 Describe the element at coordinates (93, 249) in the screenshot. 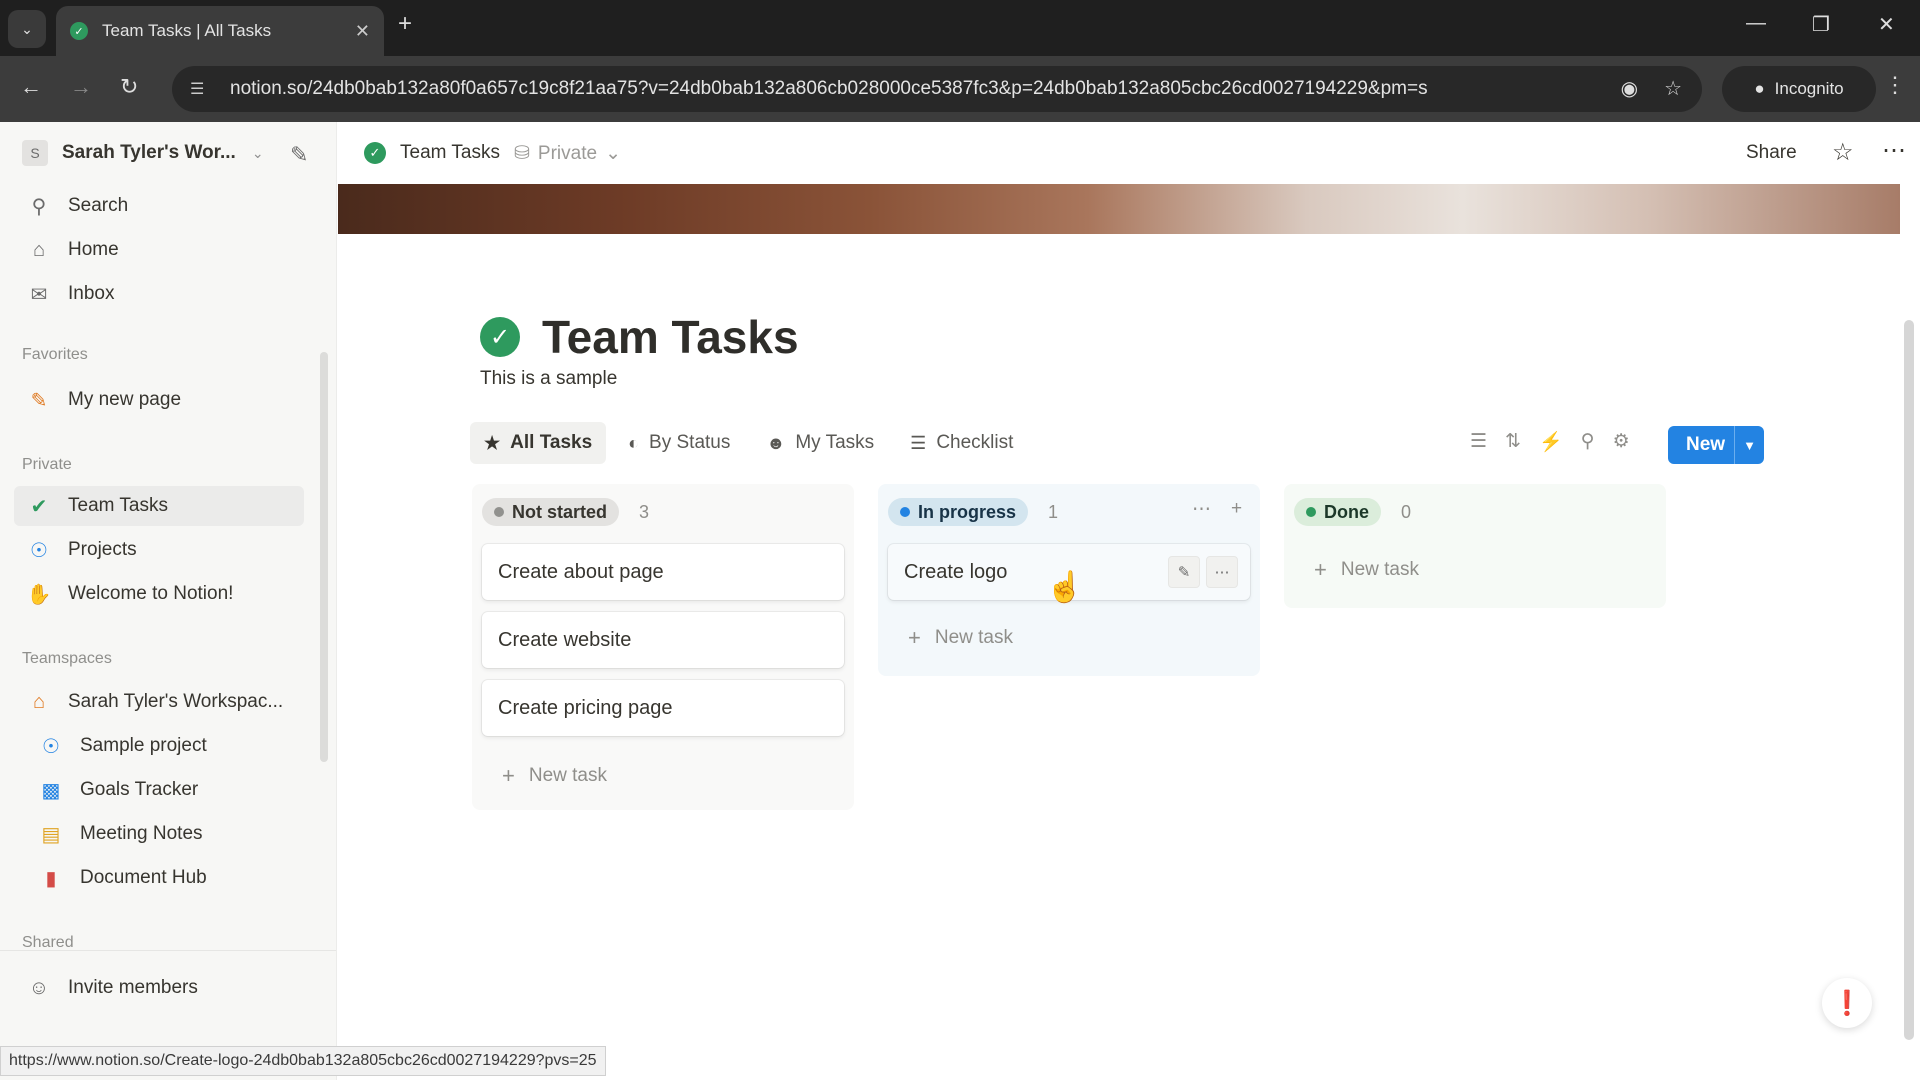

I see `sidebar-item-label: Home` at that location.